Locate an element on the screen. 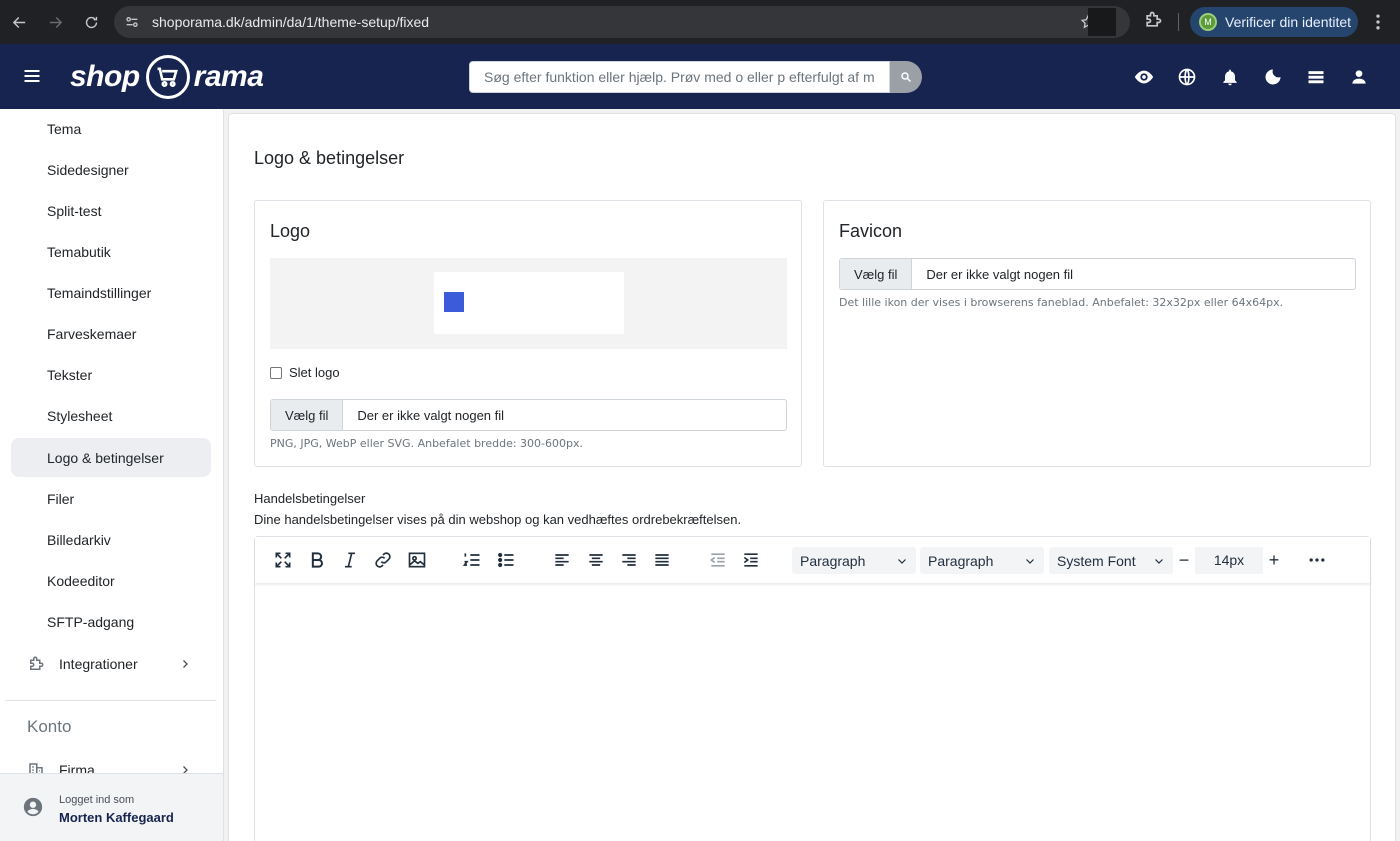  sidebar-item-split-test: Split-test is located at coordinates (111, 210).